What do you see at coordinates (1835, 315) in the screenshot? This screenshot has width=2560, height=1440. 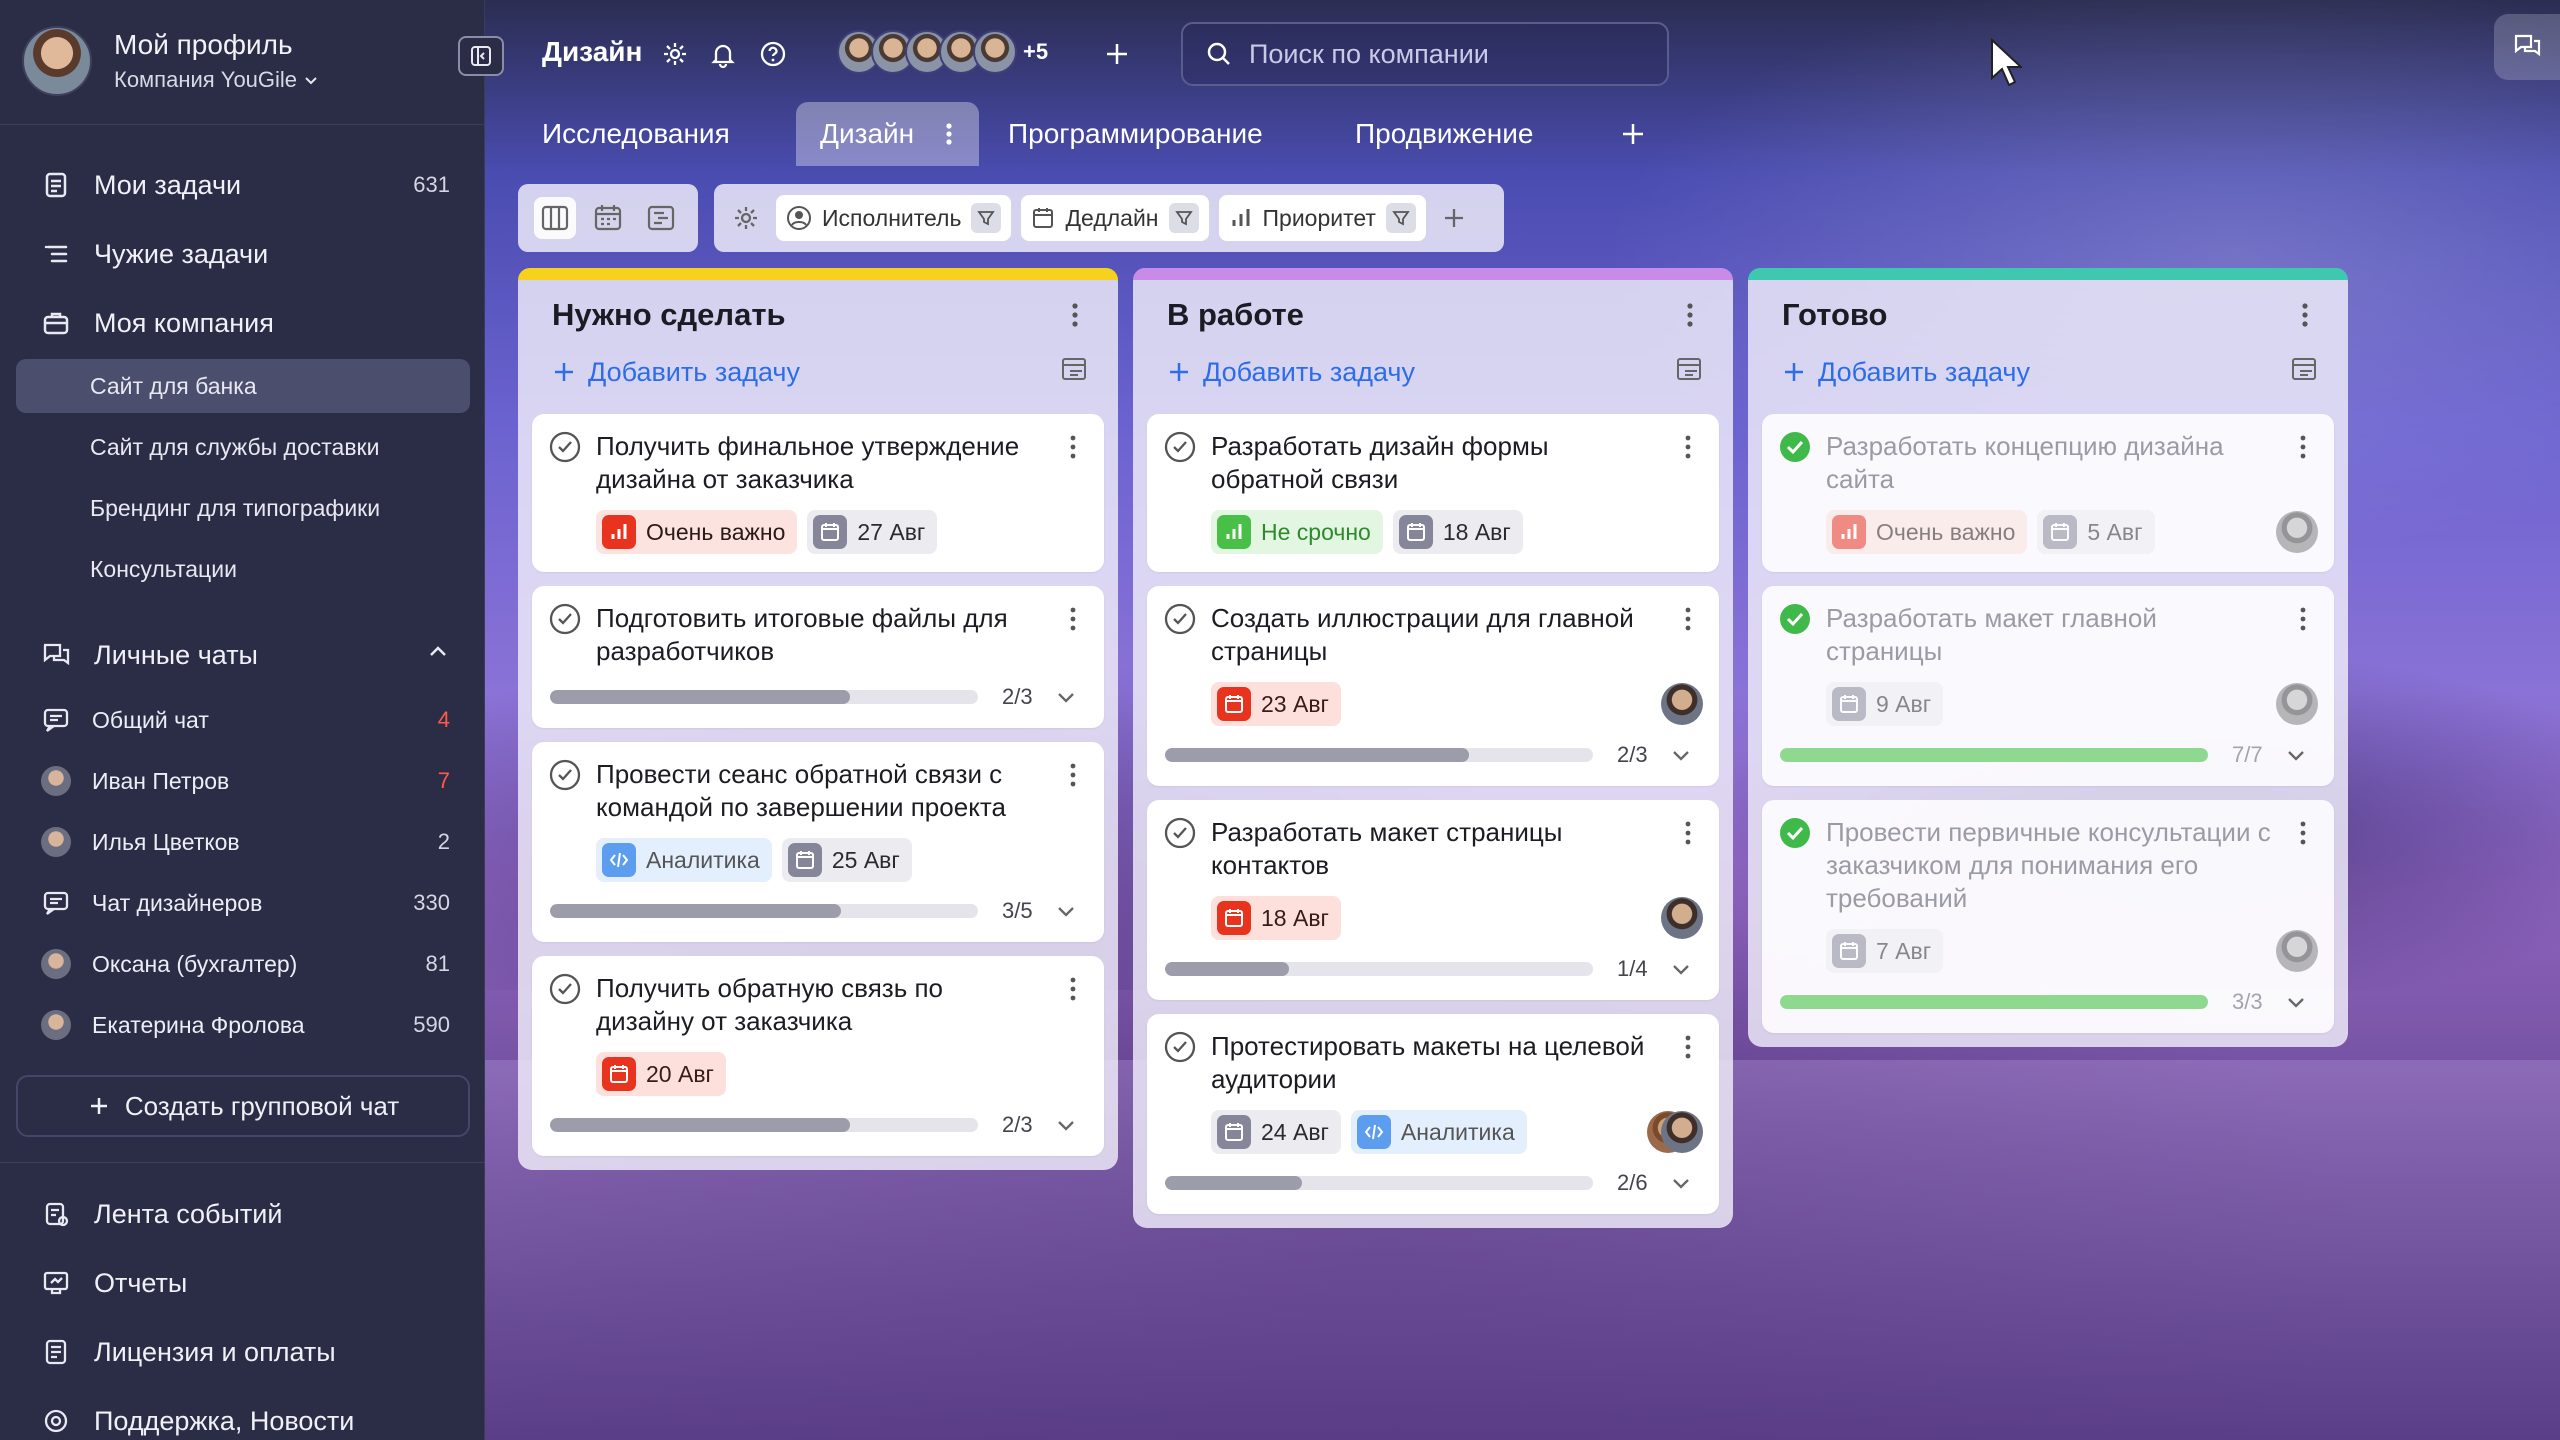 I see `column-title: Готово` at bounding box center [1835, 315].